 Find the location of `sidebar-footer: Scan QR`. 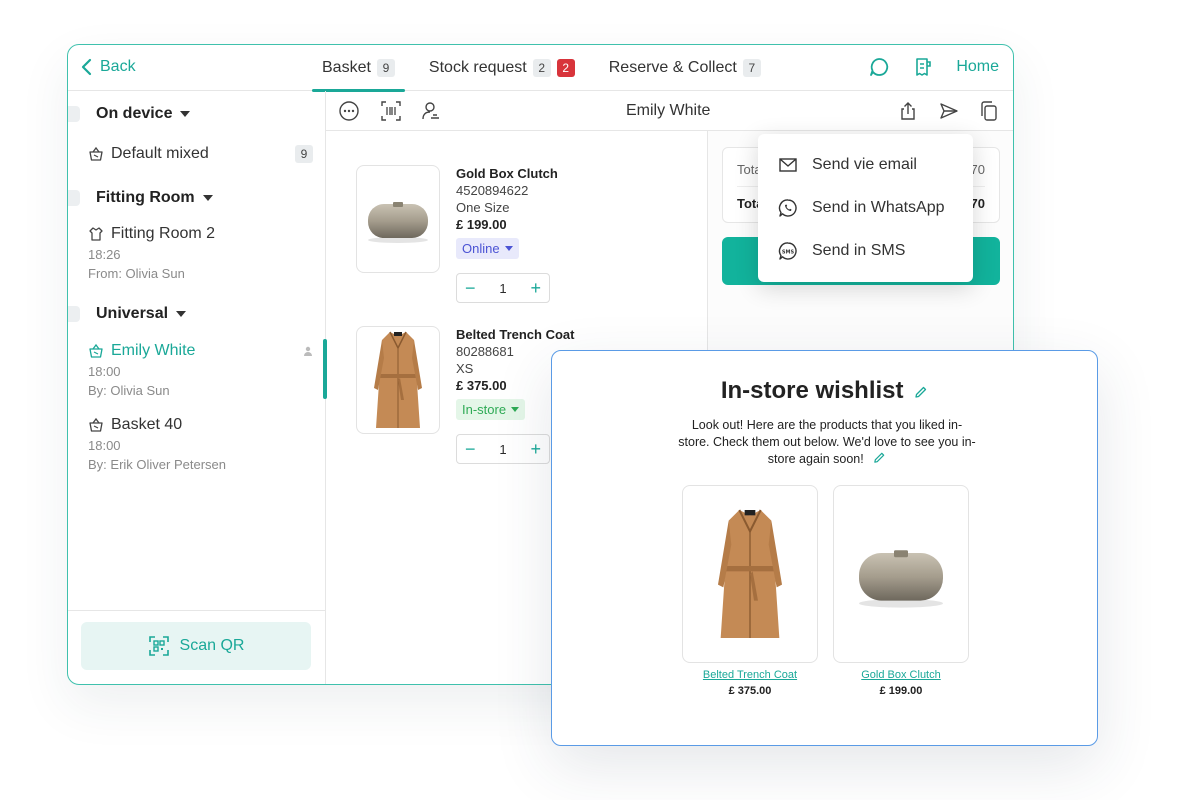

sidebar-footer: Scan QR is located at coordinates (196, 647).